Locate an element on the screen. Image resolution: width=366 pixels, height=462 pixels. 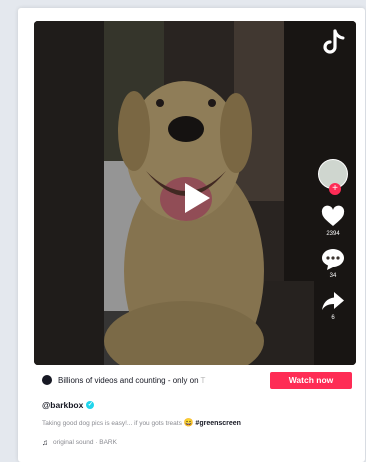
author-username: @barkbox ✓ is located at coordinates (68, 405).